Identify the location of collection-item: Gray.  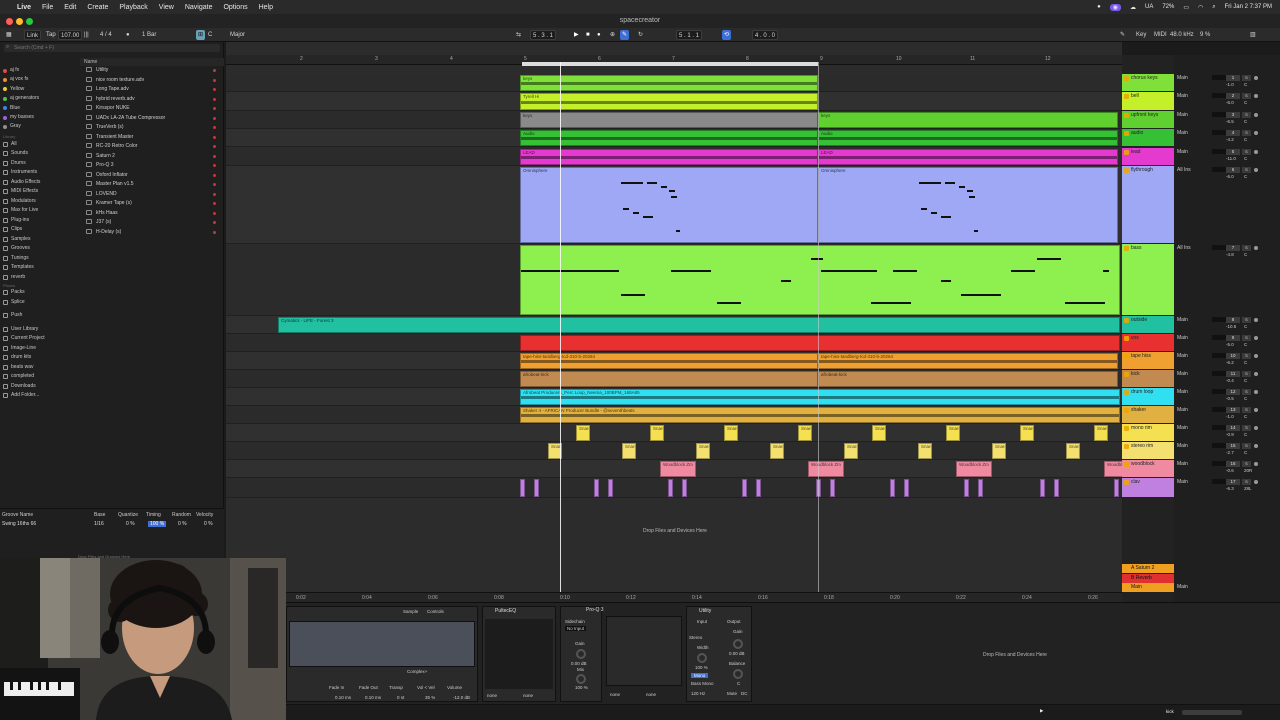
(12, 126).